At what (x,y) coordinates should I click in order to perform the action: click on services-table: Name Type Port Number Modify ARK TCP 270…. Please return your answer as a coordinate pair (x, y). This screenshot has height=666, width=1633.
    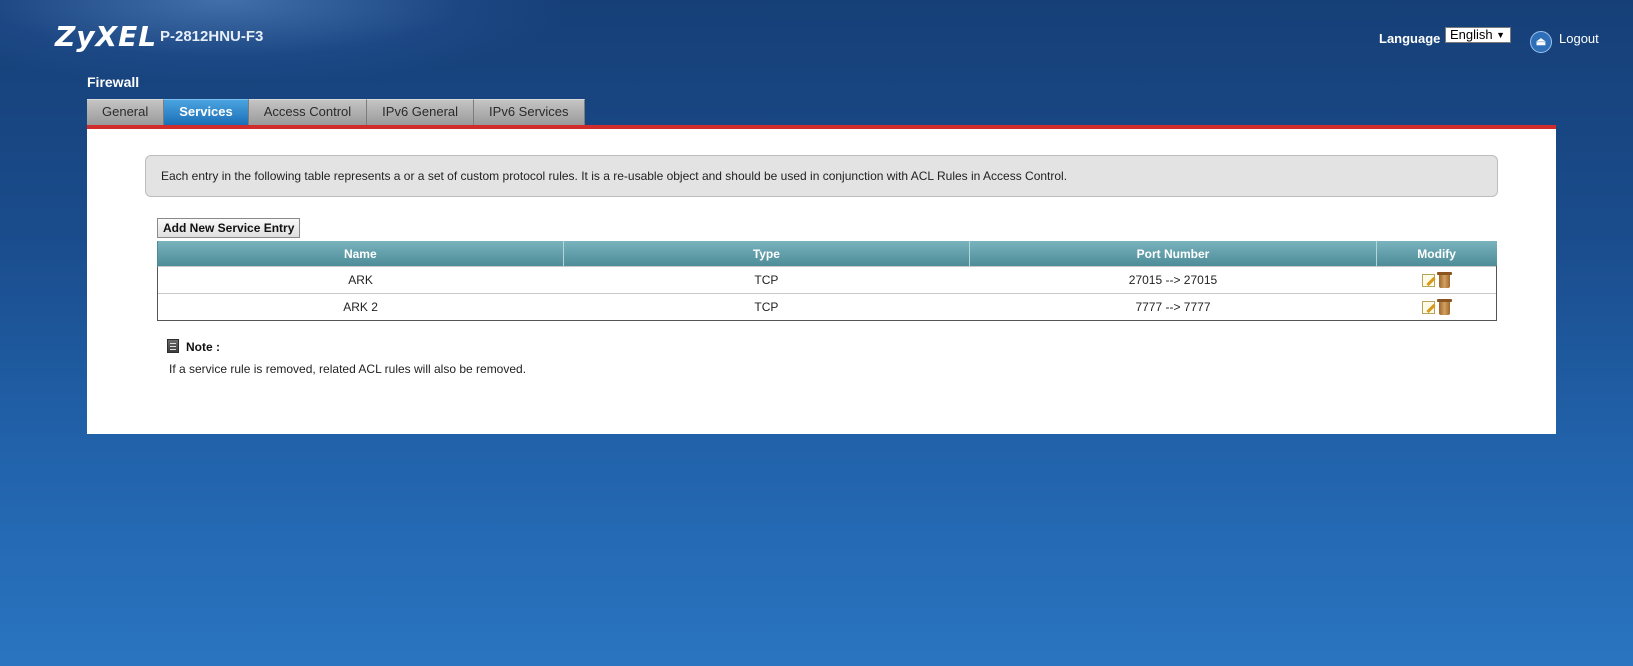
    Looking at the image, I should click on (827, 281).